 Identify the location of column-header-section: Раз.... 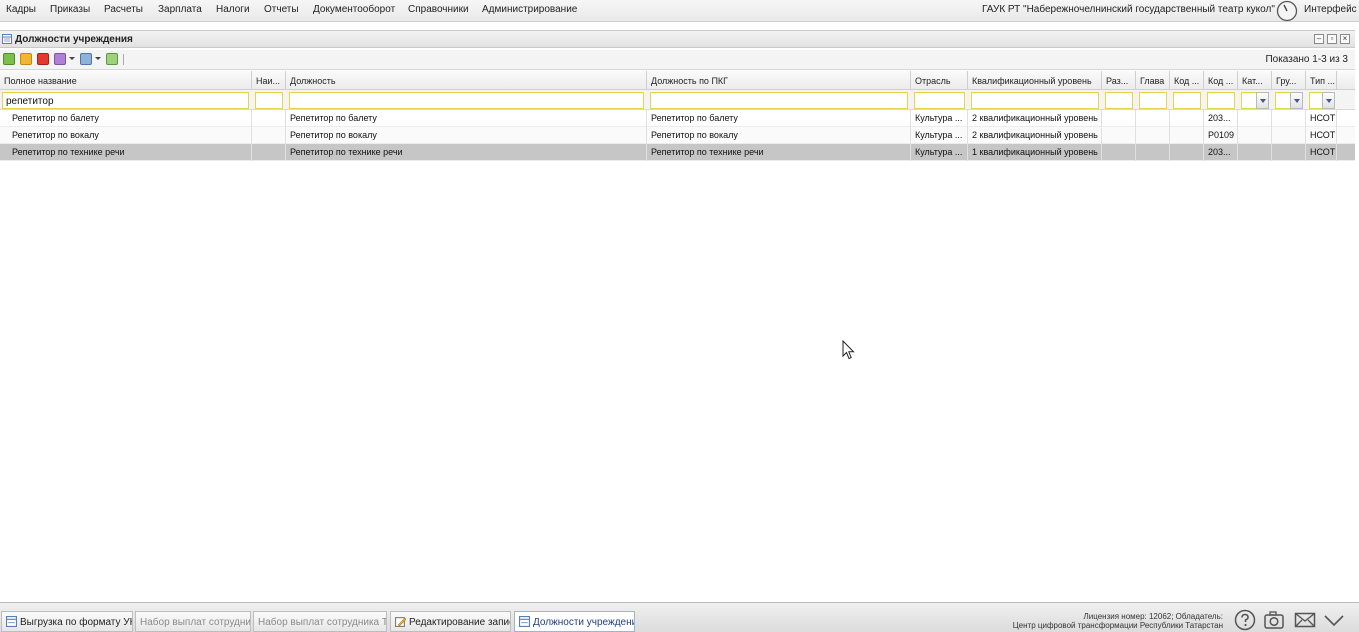
(1119, 80).